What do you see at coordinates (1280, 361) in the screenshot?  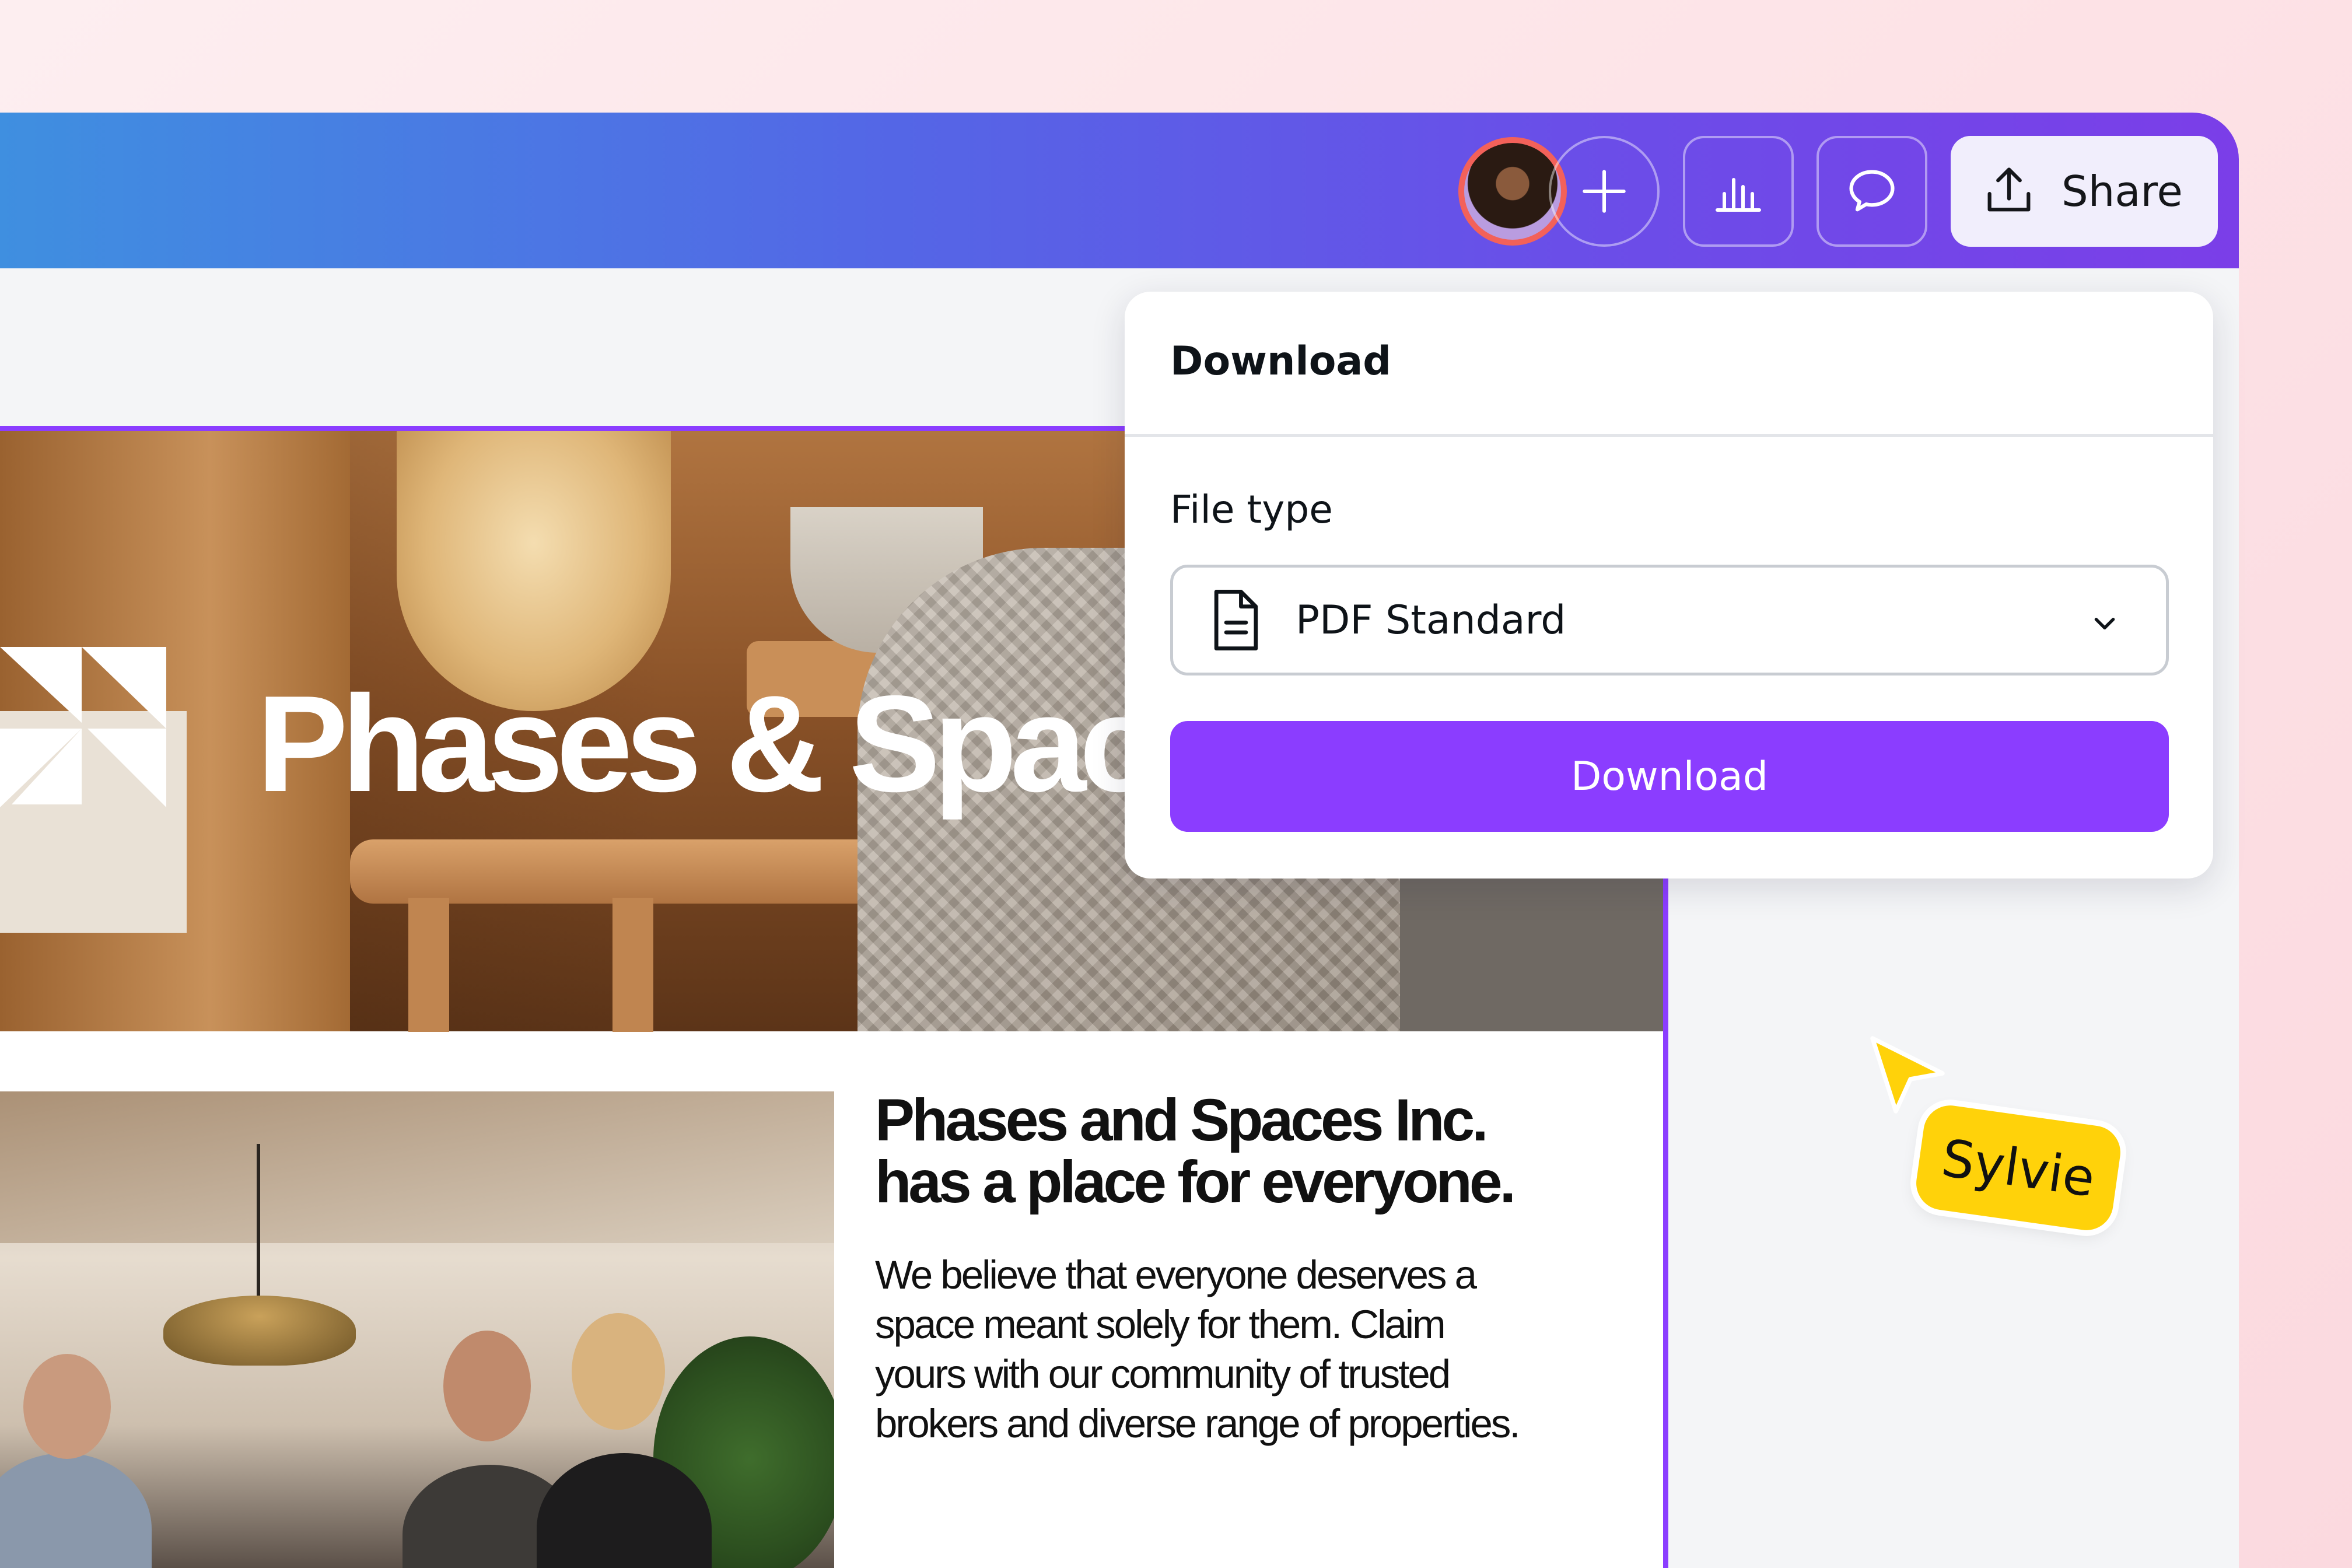 I see `panel-title: Download` at bounding box center [1280, 361].